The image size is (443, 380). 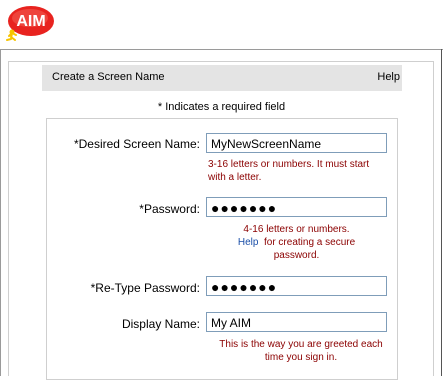 What do you see at coordinates (441, 212) in the screenshot?
I see `frame-border-right` at bounding box center [441, 212].